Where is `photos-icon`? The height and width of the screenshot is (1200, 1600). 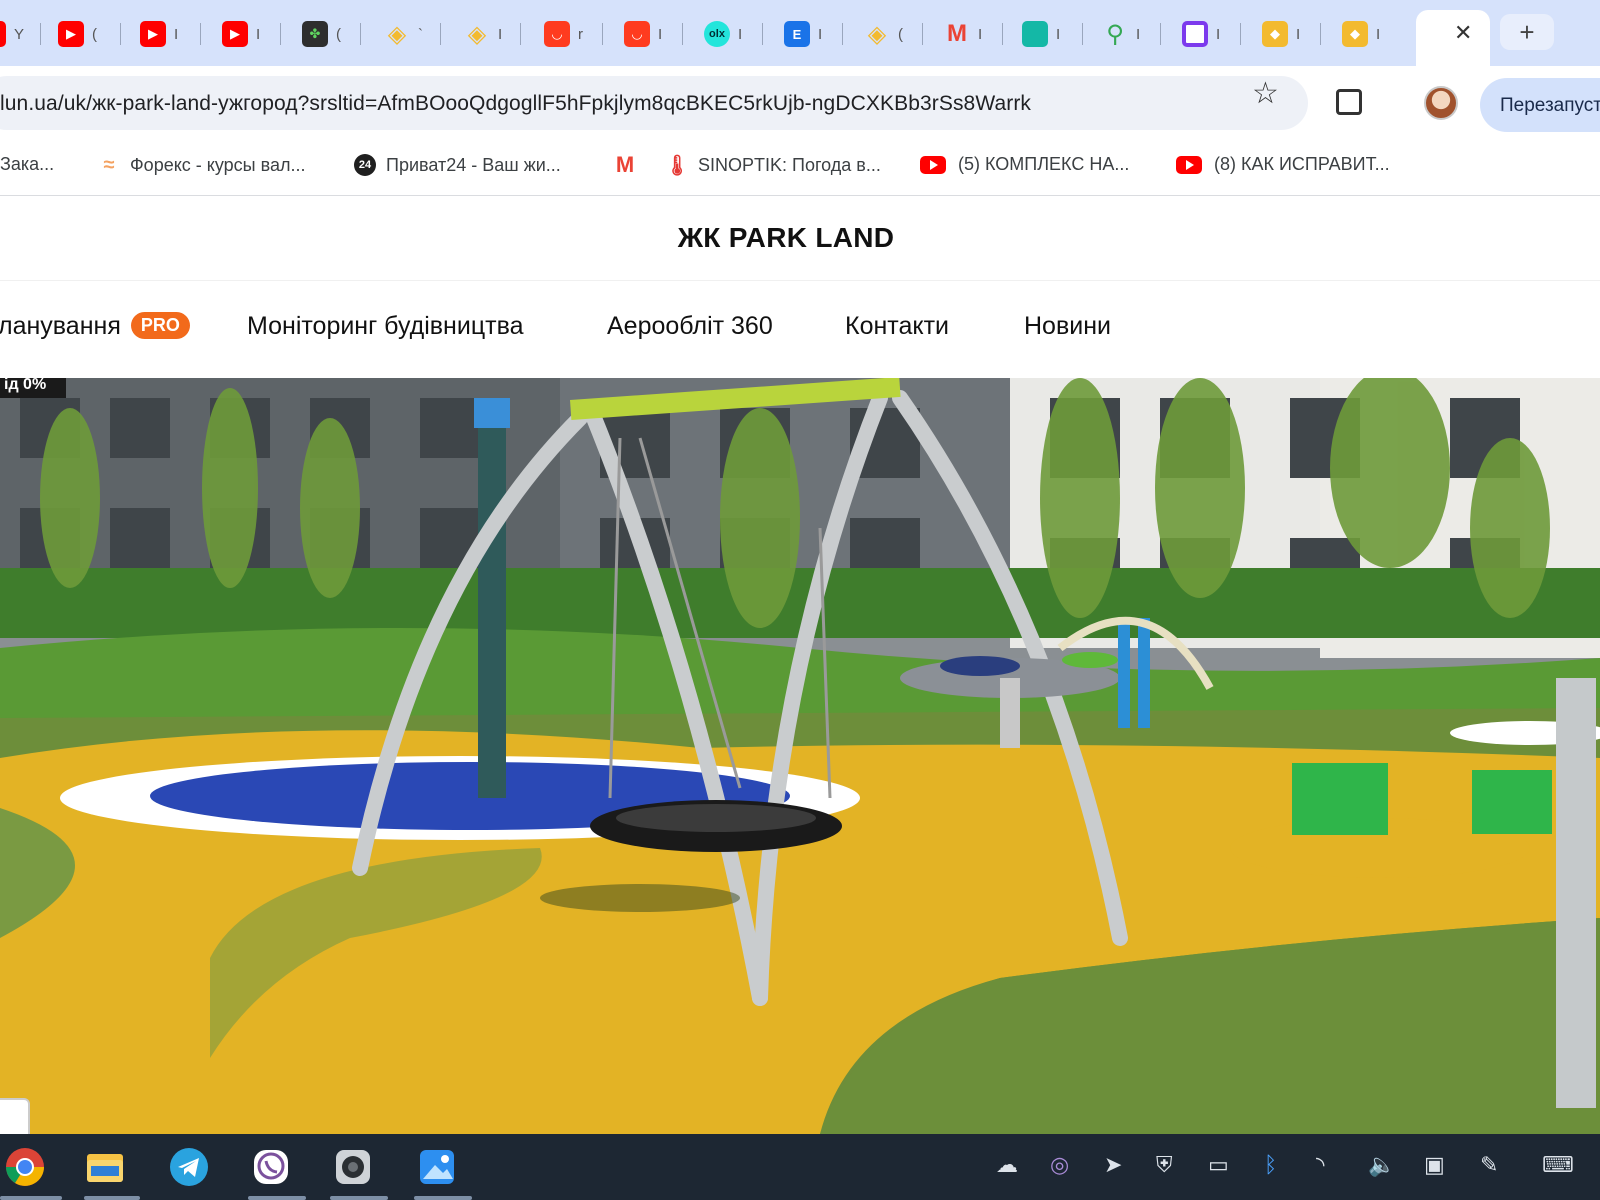
photos-icon is located at coordinates (437, 1167).